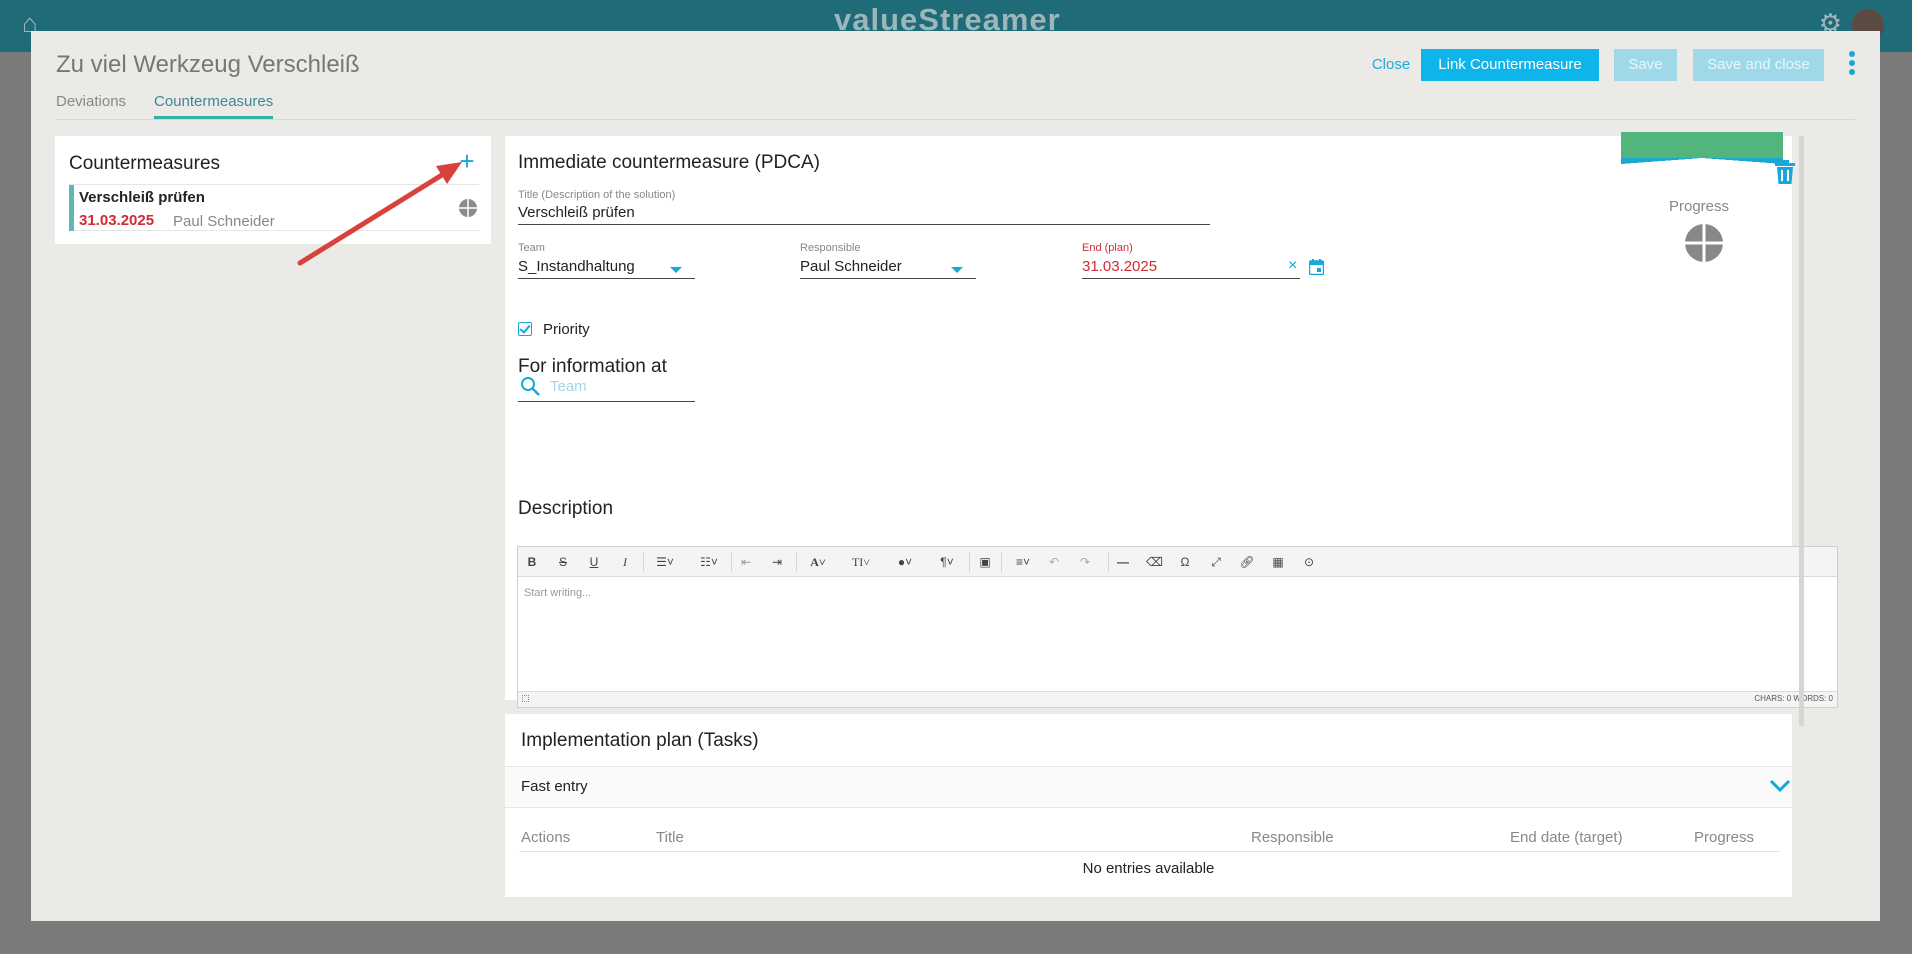  Describe the element at coordinates (818, 562) in the screenshot. I see `font-color-button: A˅` at that location.